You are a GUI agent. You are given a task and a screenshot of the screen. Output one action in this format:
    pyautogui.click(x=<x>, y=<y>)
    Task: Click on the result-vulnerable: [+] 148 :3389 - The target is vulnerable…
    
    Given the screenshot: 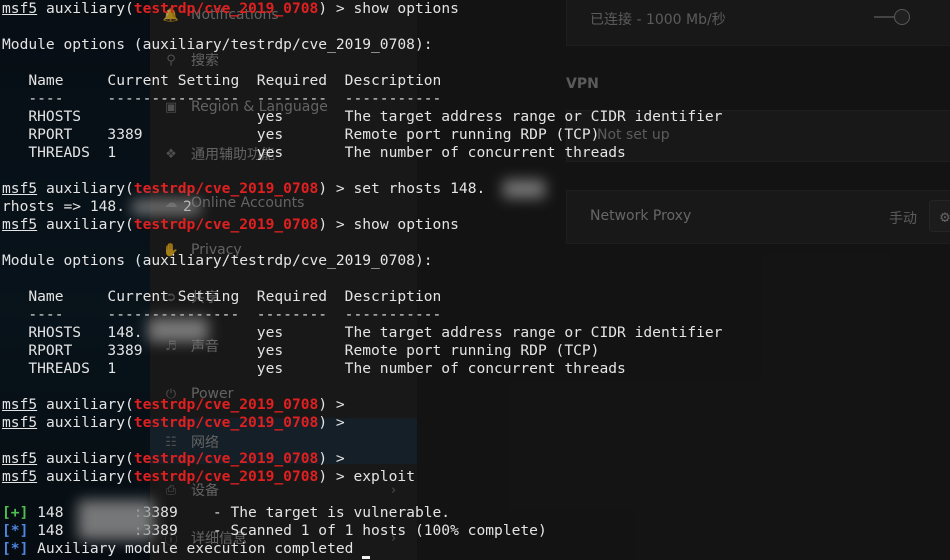 What is the action you would take?
    pyautogui.click(x=226, y=512)
    